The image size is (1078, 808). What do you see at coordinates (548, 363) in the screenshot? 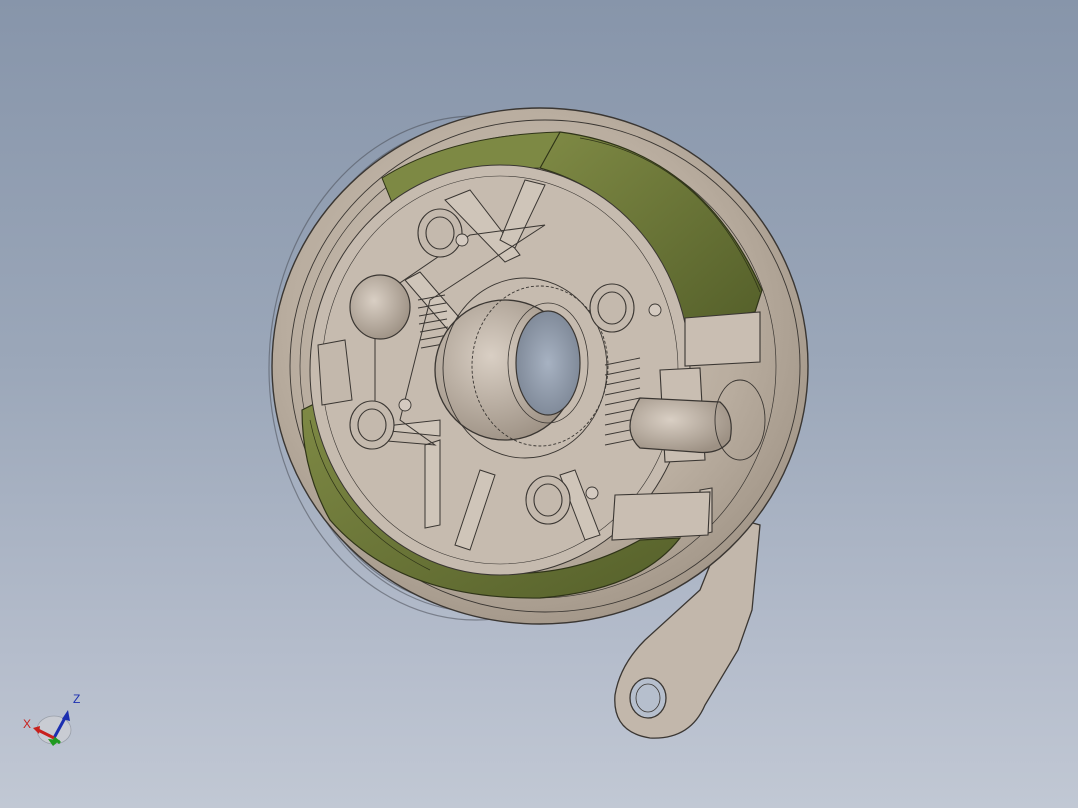
I see `hub-bore` at bounding box center [548, 363].